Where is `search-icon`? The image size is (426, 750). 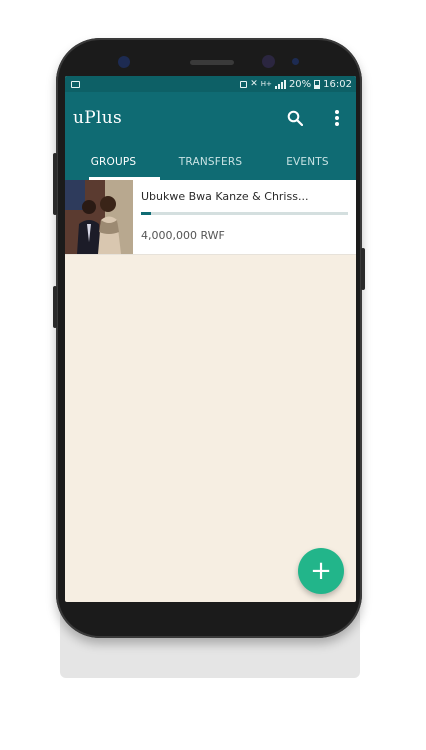 search-icon is located at coordinates (295, 118).